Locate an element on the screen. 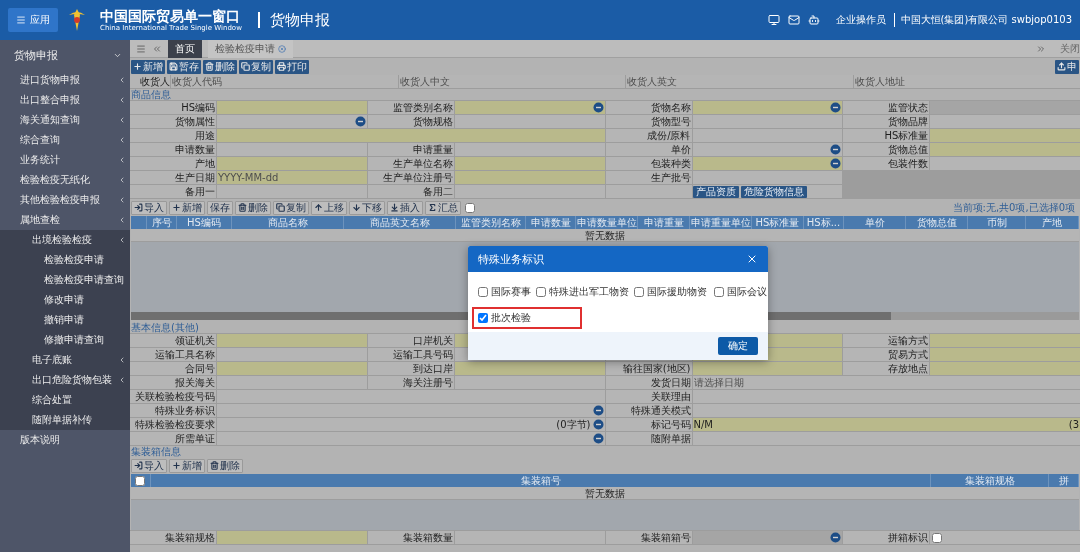 Image resolution: width=1080 pixels, height=552 pixels. field-label: 生产单位名称 is located at coordinates (410, 163).